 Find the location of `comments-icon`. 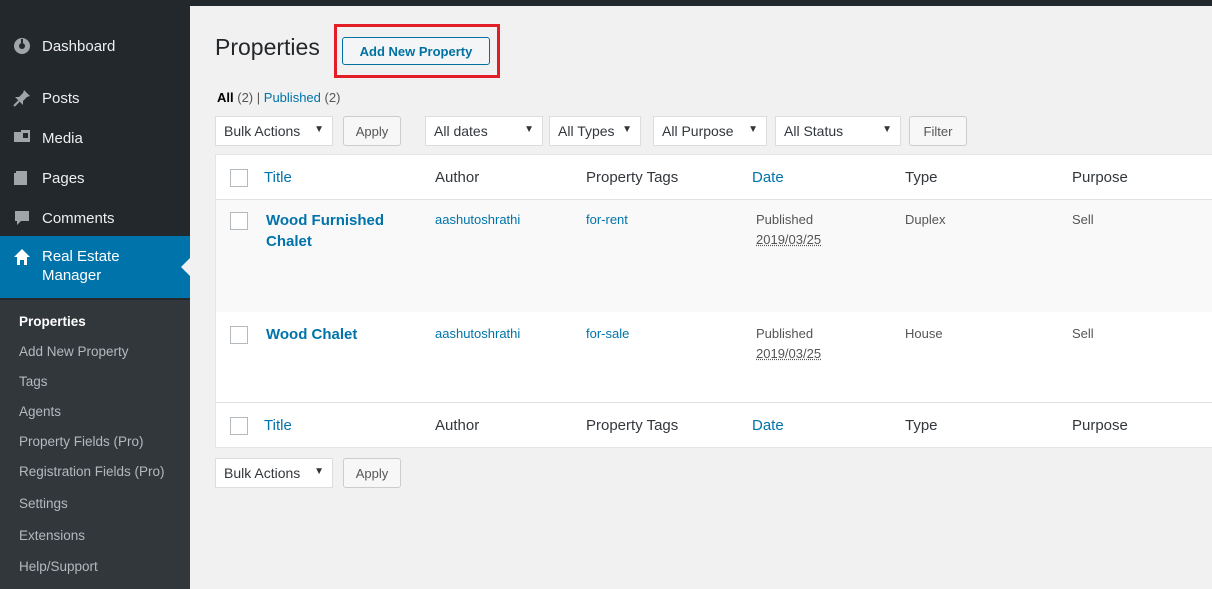

comments-icon is located at coordinates (22, 218).